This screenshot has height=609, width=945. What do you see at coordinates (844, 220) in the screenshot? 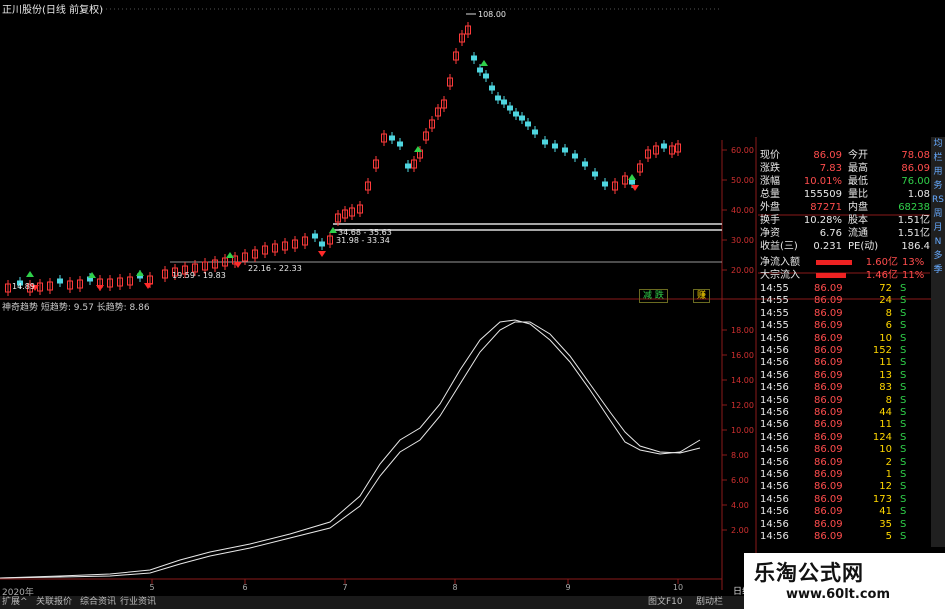
I see `quote-row: 换手 10.28% 股本 1.51亿` at bounding box center [844, 220].